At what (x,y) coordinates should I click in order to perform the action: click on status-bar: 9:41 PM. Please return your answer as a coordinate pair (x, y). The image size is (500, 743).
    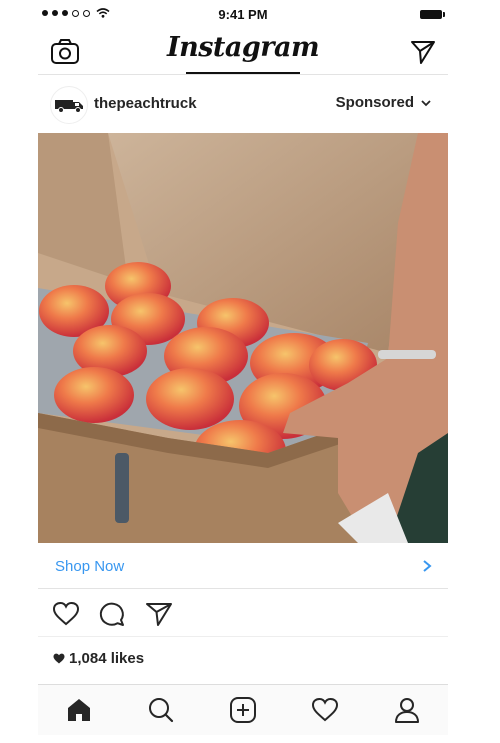
    Looking at the image, I should click on (243, 15).